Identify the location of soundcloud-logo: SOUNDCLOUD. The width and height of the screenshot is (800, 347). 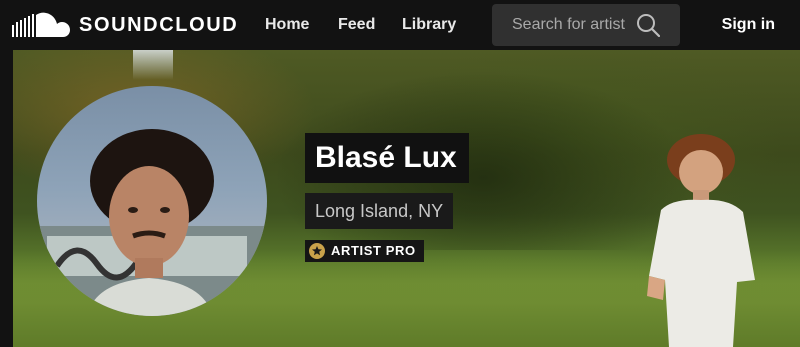
(125, 25).